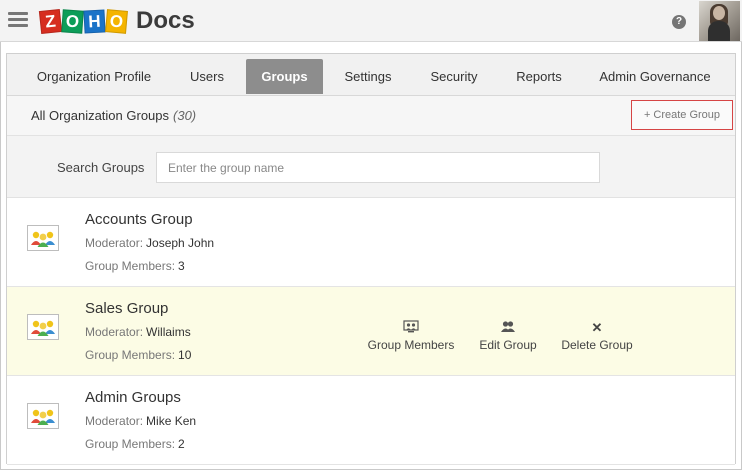  Describe the element at coordinates (719, 21) in the screenshot. I see `user-avatar` at that location.